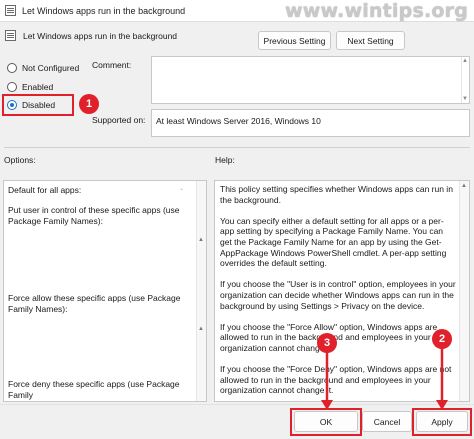 The height and width of the screenshot is (439, 474). I want to click on step-badge-2: 2, so click(442, 339).